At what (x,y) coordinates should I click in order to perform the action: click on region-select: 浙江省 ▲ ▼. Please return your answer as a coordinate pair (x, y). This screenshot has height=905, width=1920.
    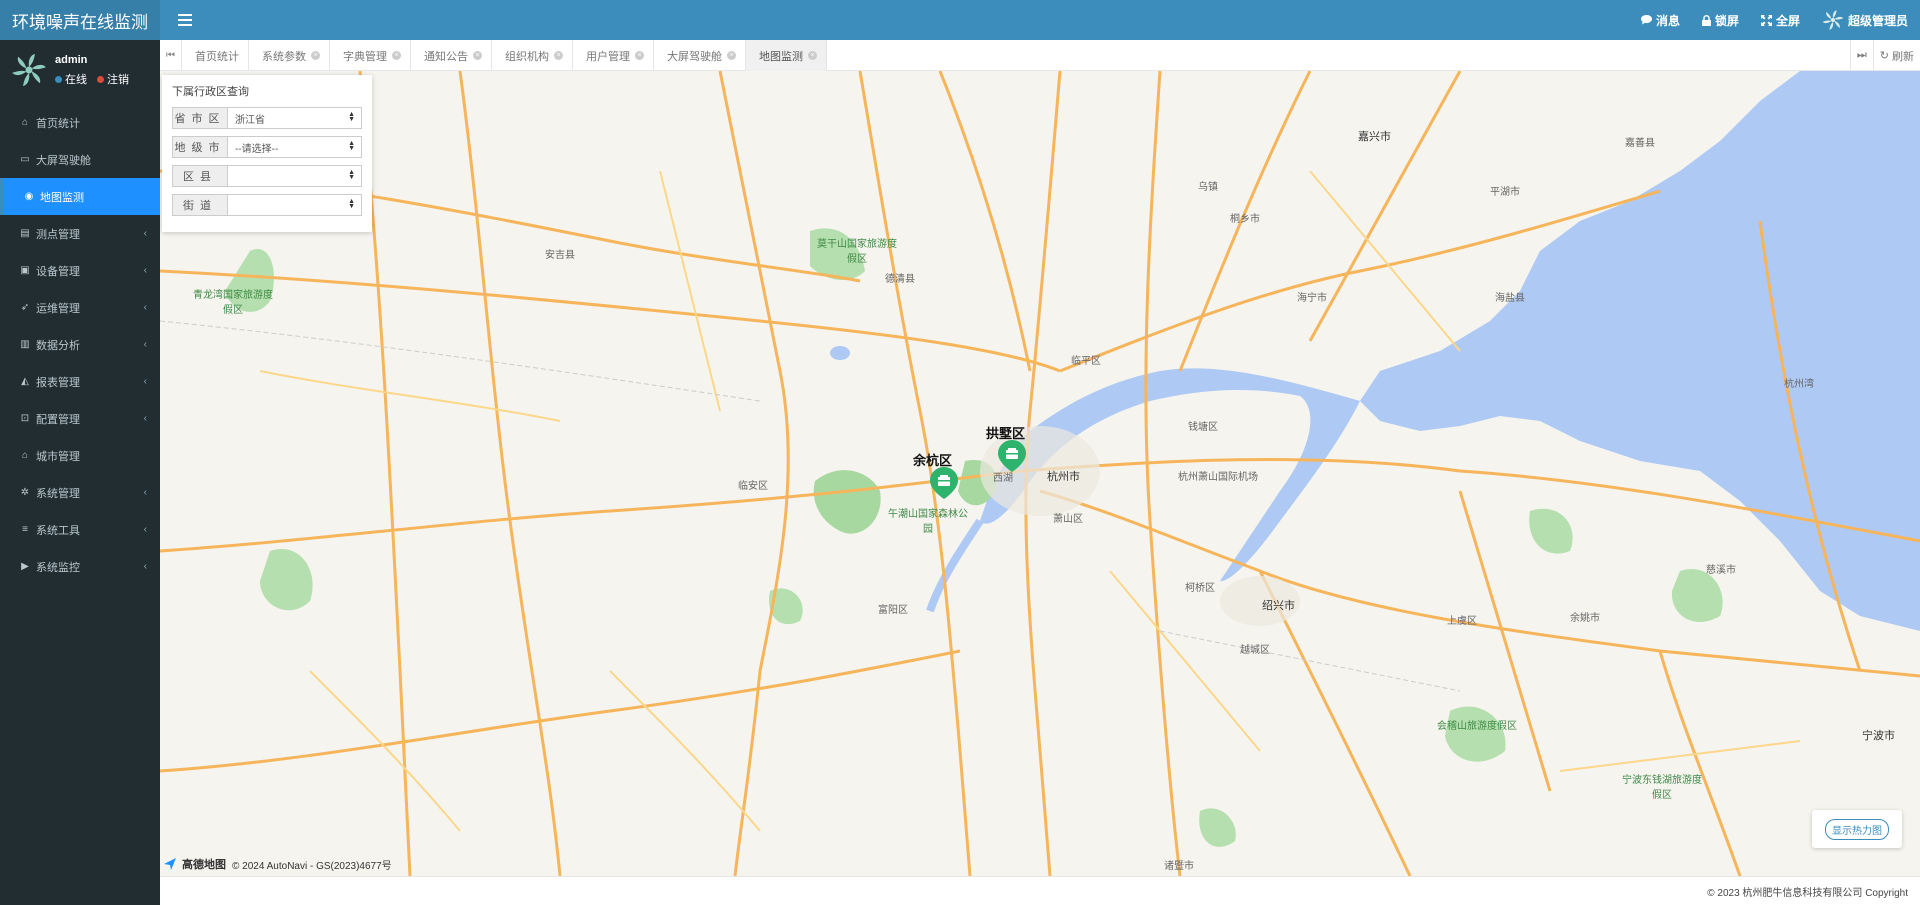
    Looking at the image, I should click on (294, 118).